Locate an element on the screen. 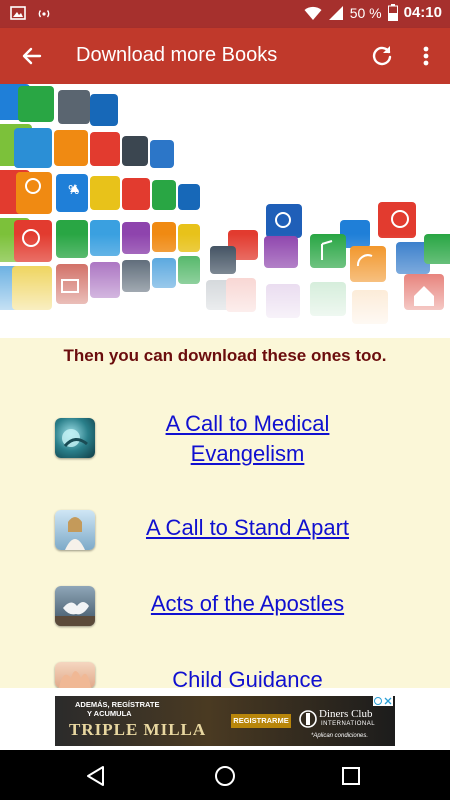  hotspot-icon is located at coordinates (44, 14).